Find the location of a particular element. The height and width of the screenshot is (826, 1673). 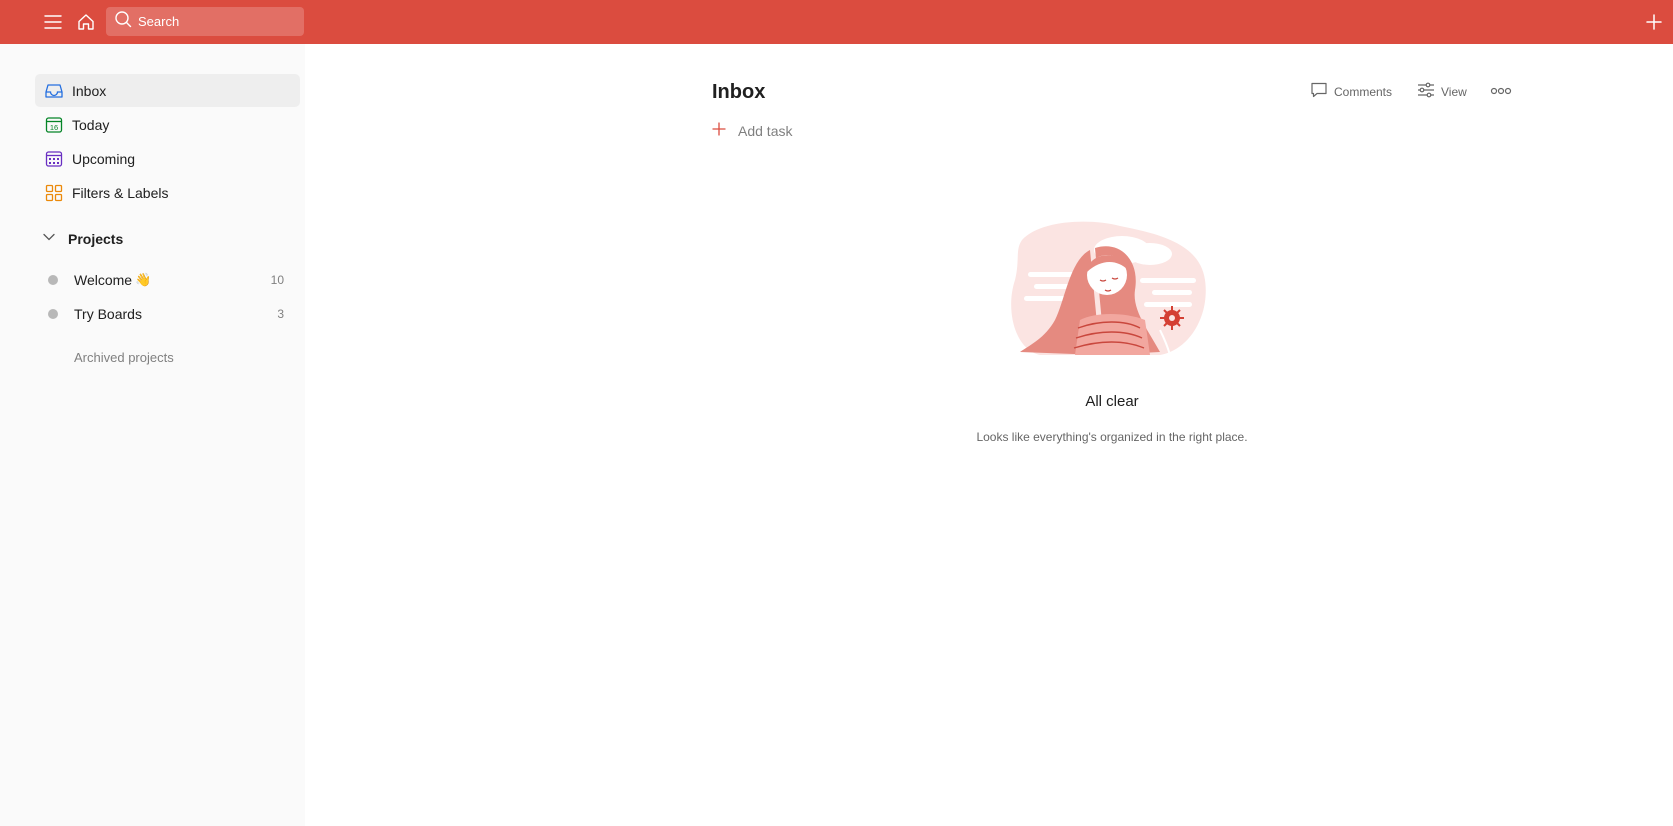

more-horizontal-icon is located at coordinates (1501, 92).